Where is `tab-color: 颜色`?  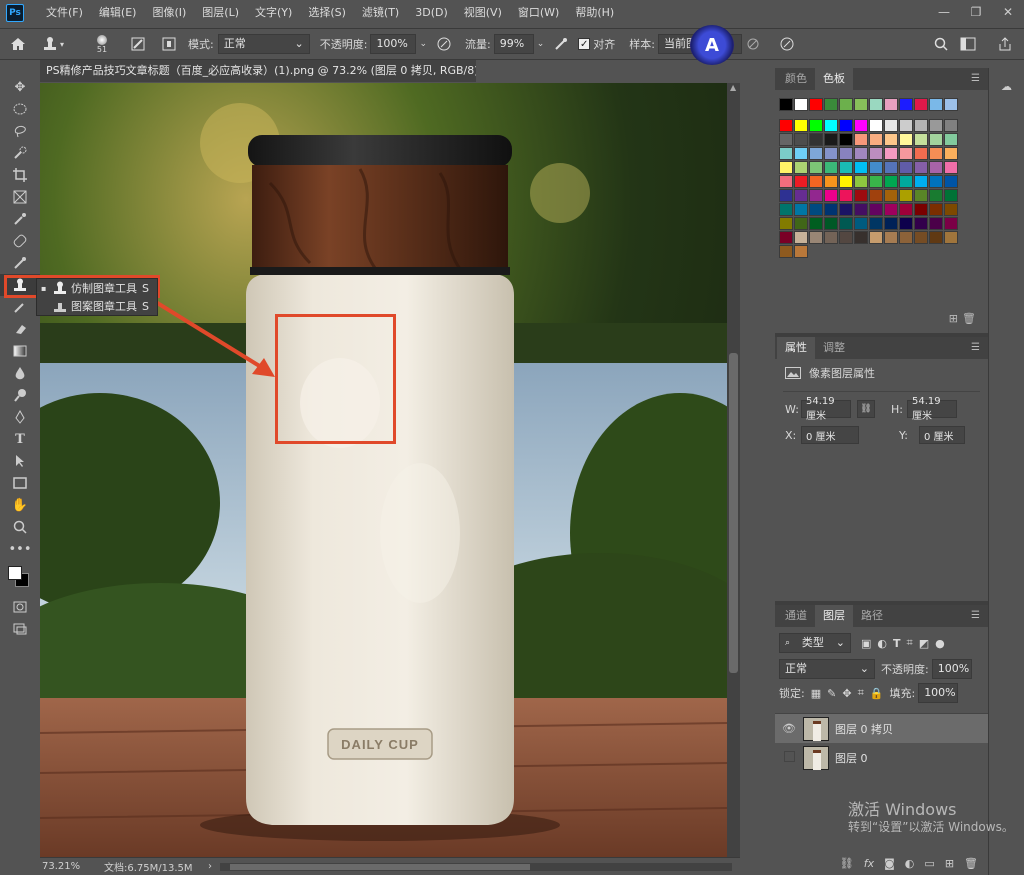
tab-color: 颜色 is located at coordinates (796, 79).